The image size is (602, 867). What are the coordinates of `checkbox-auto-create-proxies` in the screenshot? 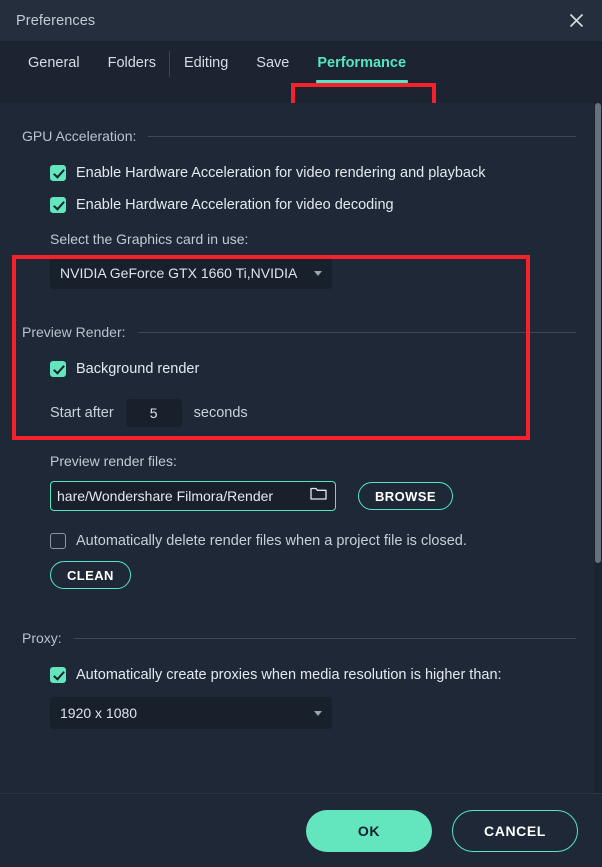 It's located at (58, 675).